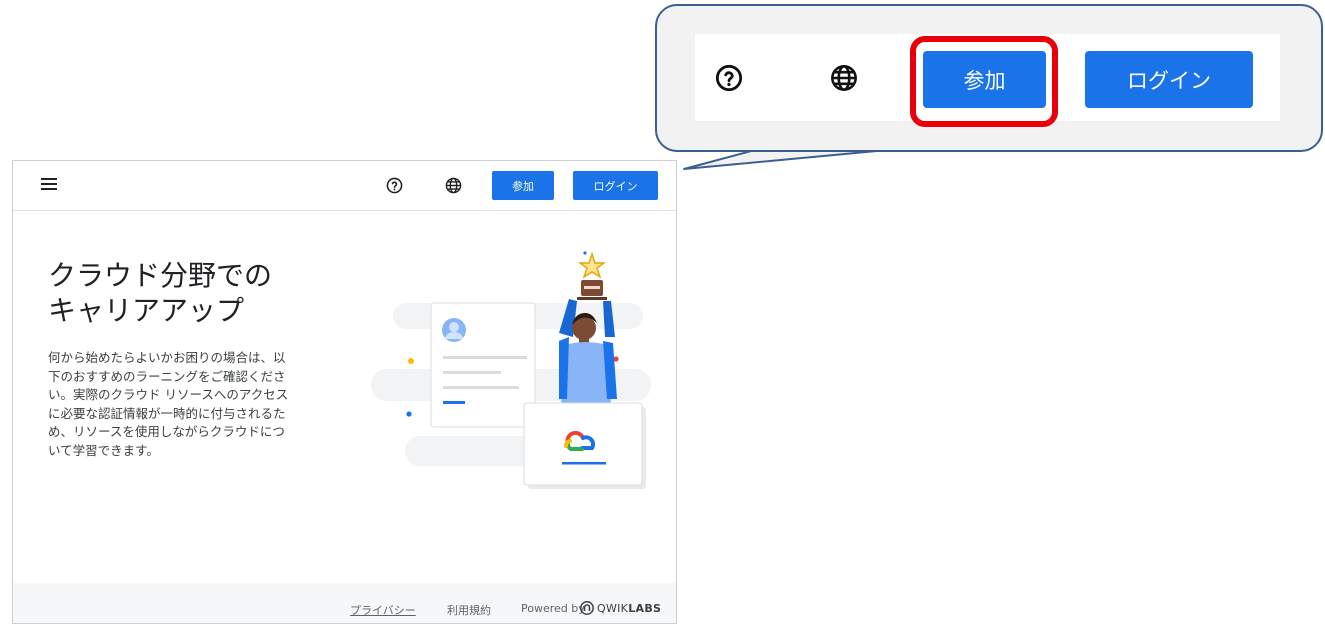  I want to click on hero-title: クラウド分野での キャリアアップ, so click(160, 293).